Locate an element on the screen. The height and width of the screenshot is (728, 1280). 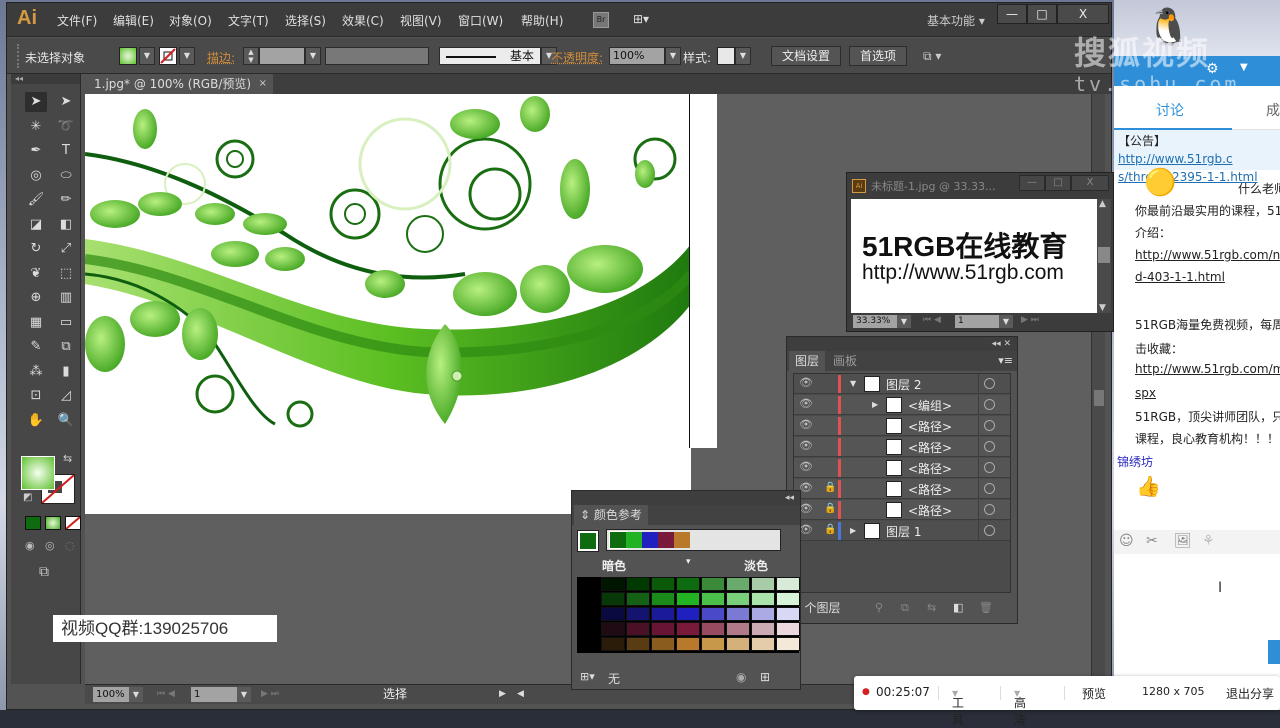
close-tab-icon: × is located at coordinates (263, 84).